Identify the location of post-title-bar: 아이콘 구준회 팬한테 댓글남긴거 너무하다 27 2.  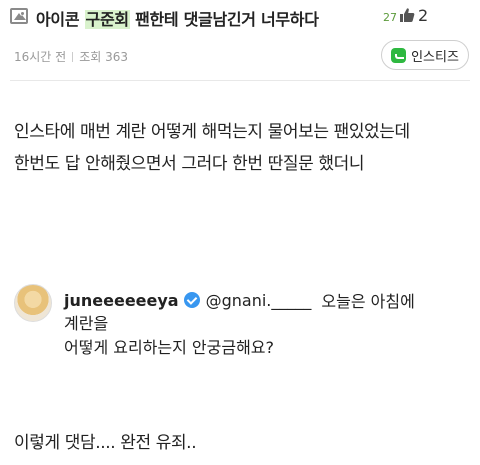
(240, 17).